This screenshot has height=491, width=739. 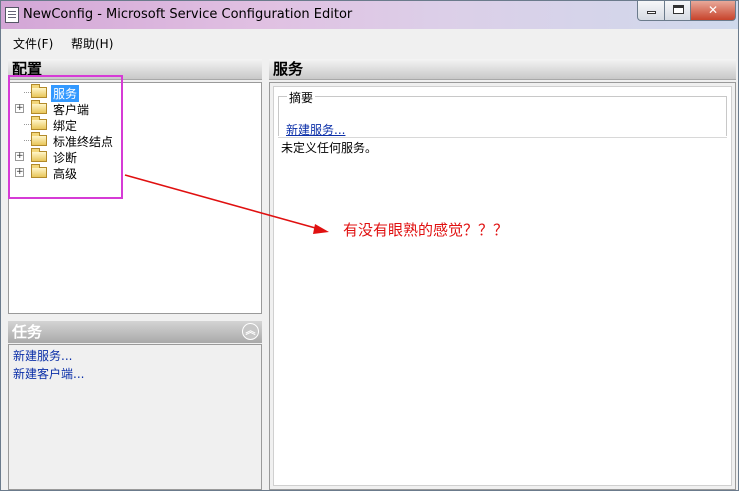 I want to click on close-icon: ✕, so click(x=713, y=10).